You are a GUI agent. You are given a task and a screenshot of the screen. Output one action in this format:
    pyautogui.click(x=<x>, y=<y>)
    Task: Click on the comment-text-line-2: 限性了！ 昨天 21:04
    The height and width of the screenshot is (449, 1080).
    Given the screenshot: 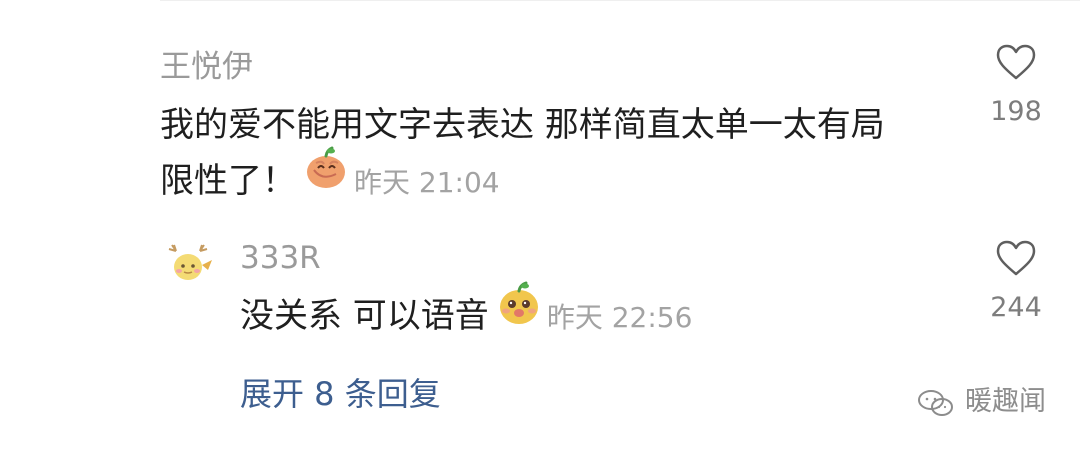 What is the action you would take?
    pyautogui.click(x=330, y=181)
    